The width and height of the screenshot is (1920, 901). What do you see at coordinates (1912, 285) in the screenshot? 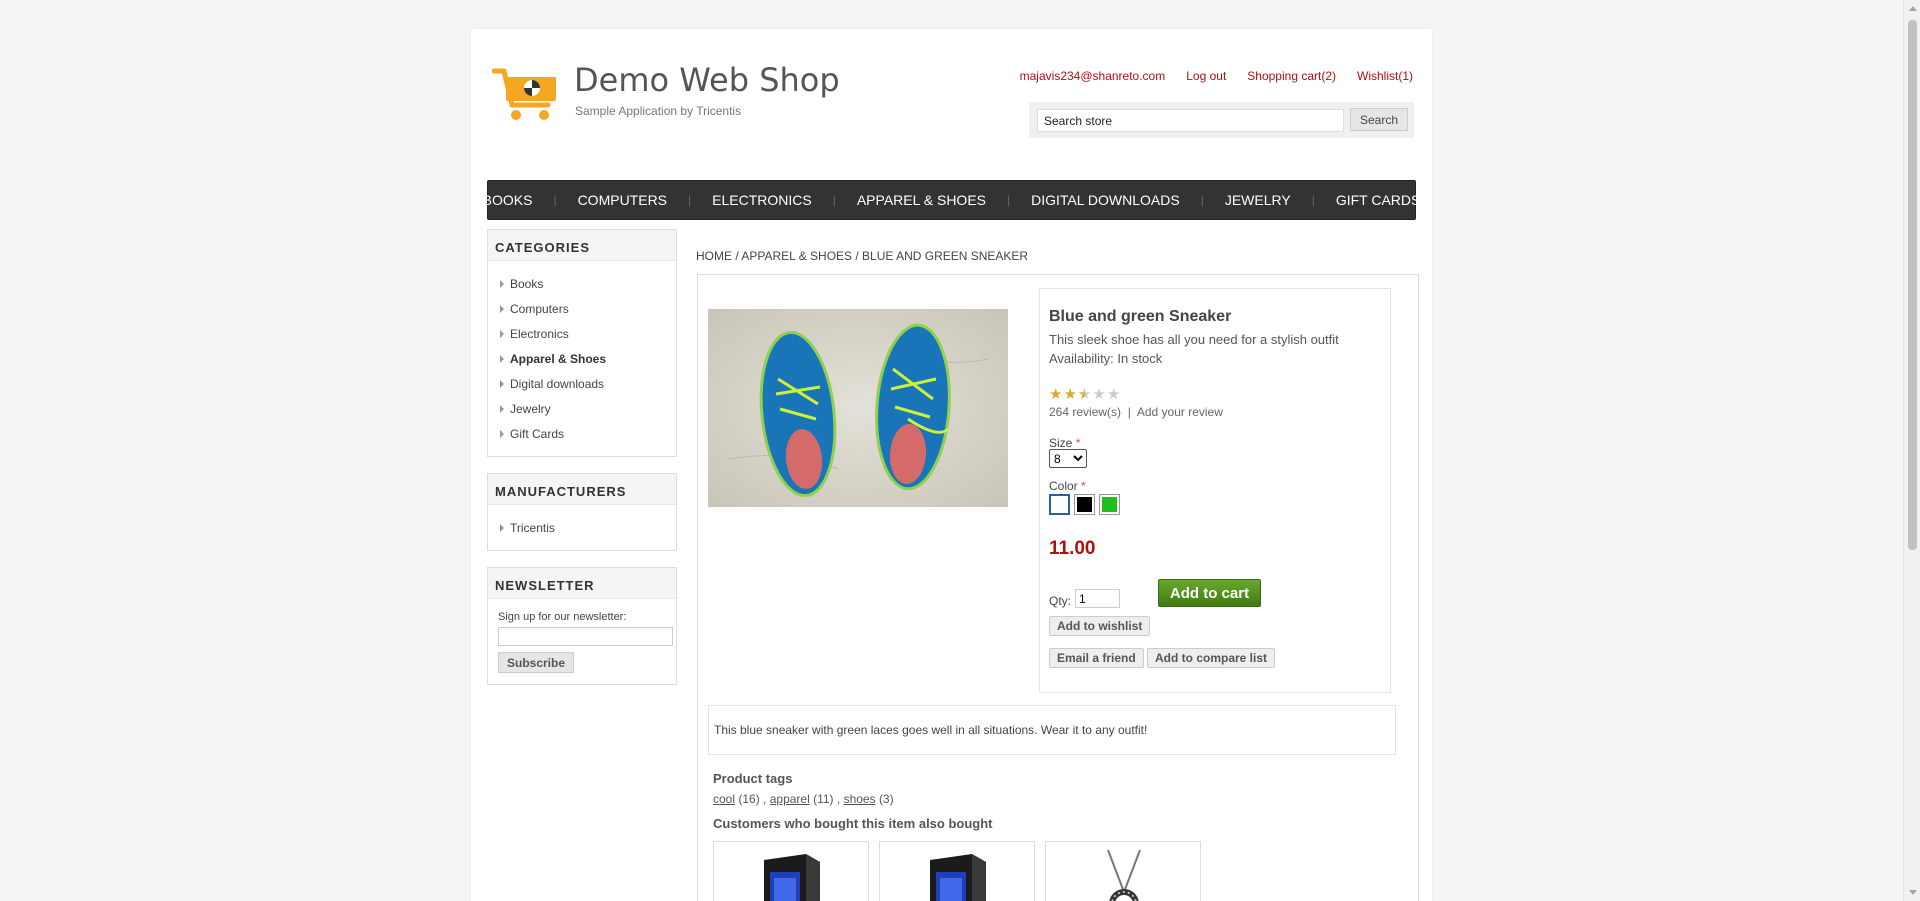
I see `scrollbar-thumb` at bounding box center [1912, 285].